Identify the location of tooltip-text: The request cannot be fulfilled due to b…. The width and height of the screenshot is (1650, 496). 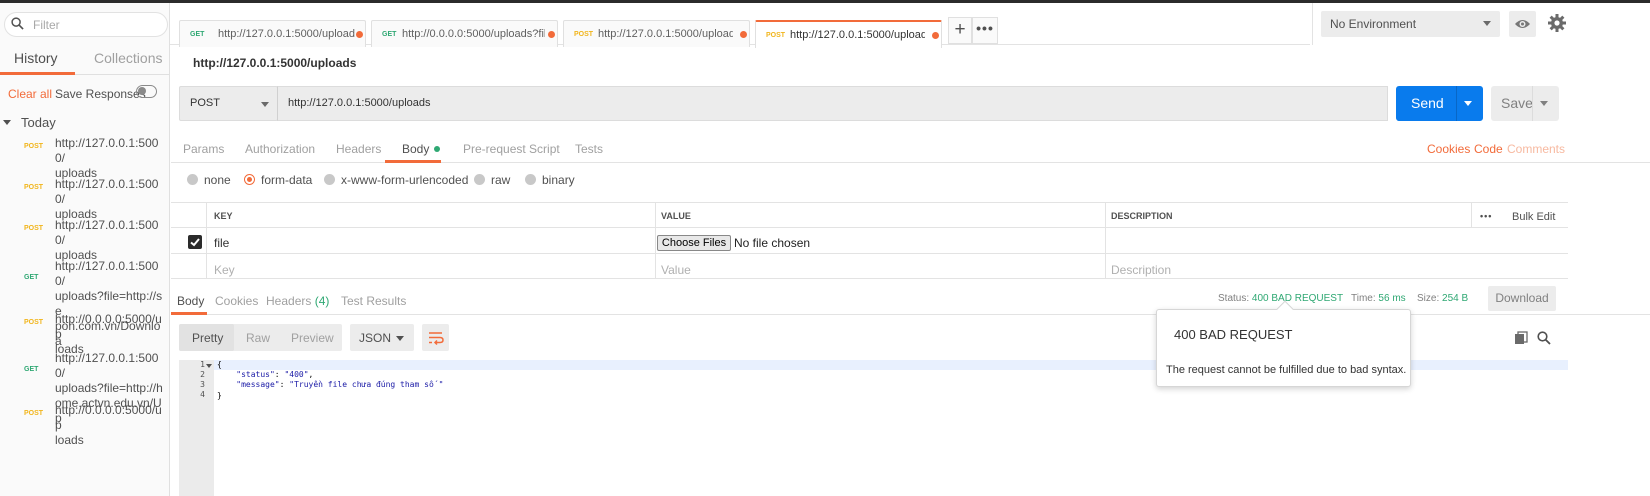
(1286, 370).